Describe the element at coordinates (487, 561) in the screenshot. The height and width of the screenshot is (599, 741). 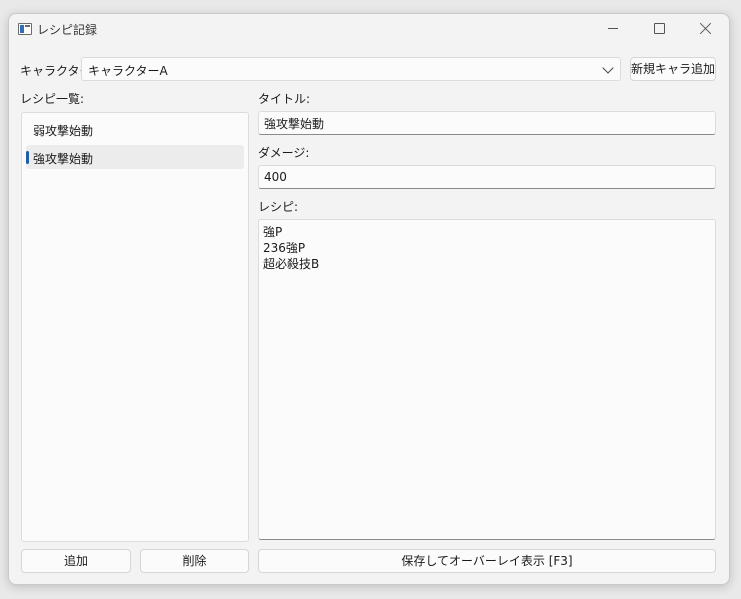
I see `save-overlay-button: 保存してオーバーレイ表示 [F3]` at that location.